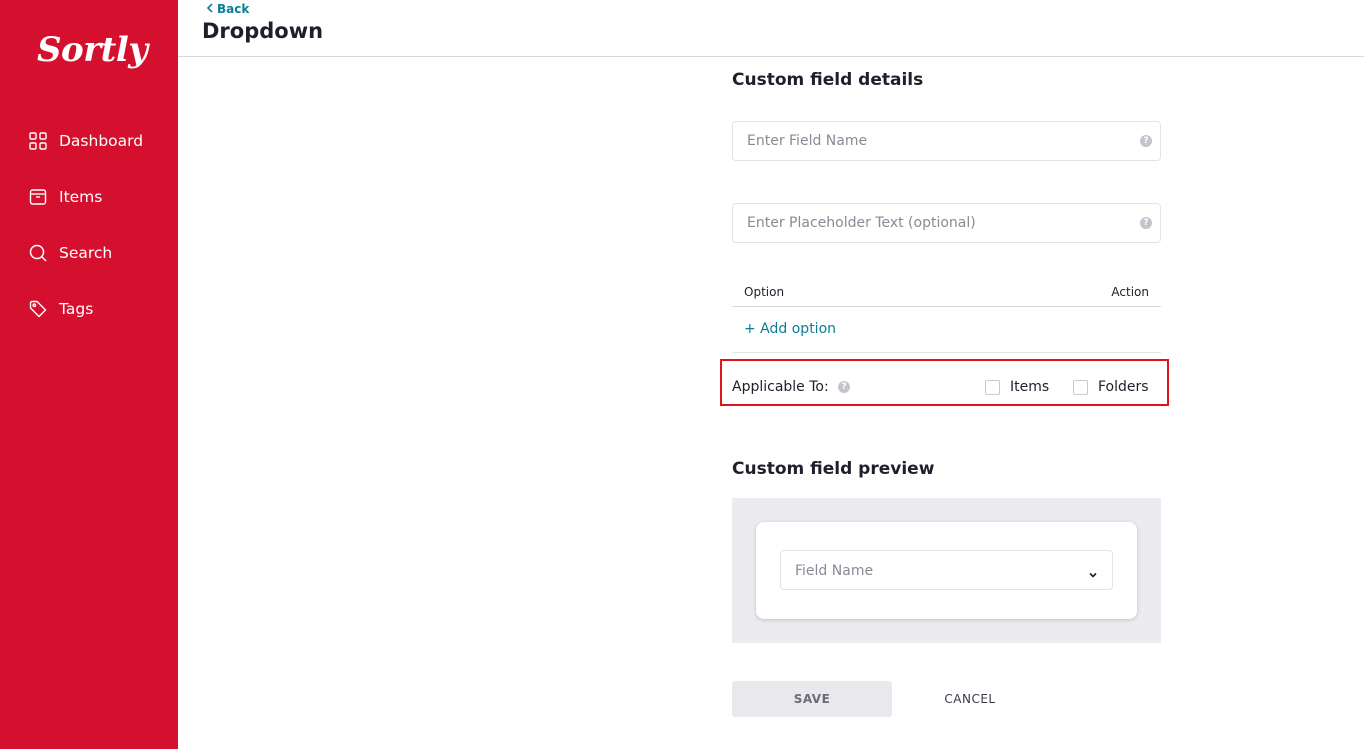 Image resolution: width=1364 pixels, height=749 pixels. What do you see at coordinates (1093, 571) in the screenshot?
I see `chevron-down-icon` at bounding box center [1093, 571].